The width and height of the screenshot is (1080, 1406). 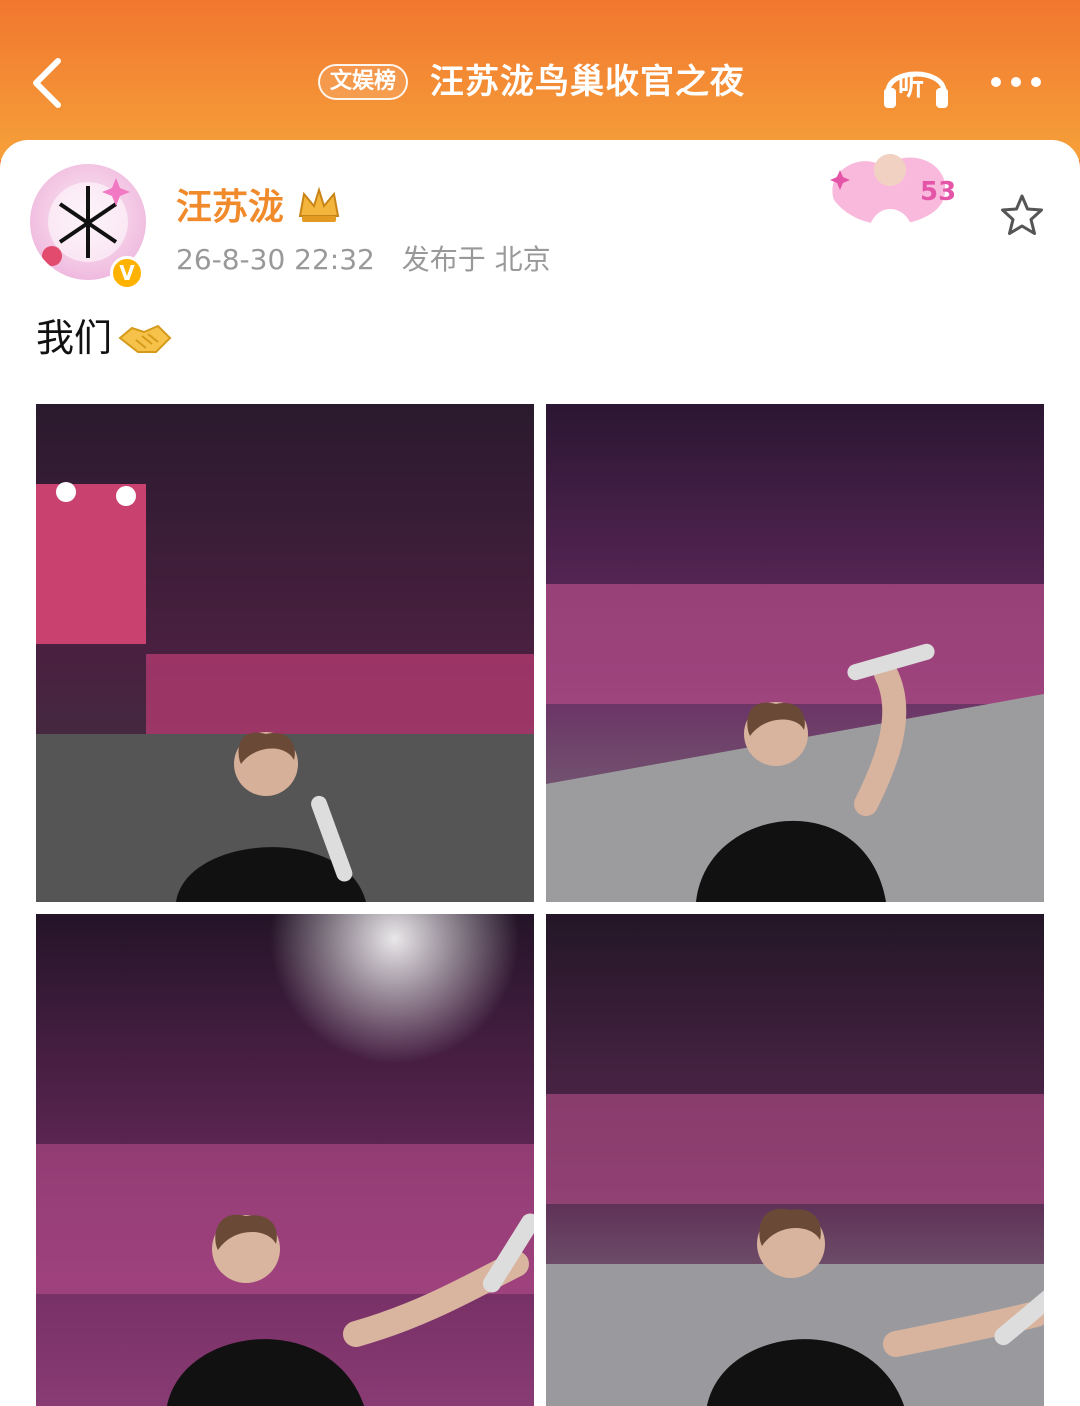 I want to click on listen-button: 听, so click(x=916, y=82).